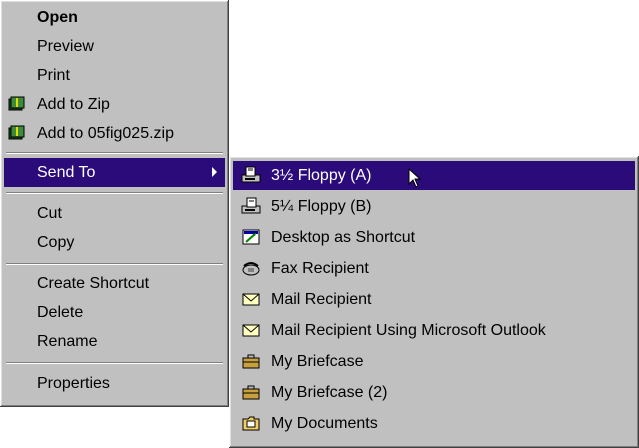  I want to click on submenu-item-my-briefcase-2: My Briefcase (2), so click(434, 392).